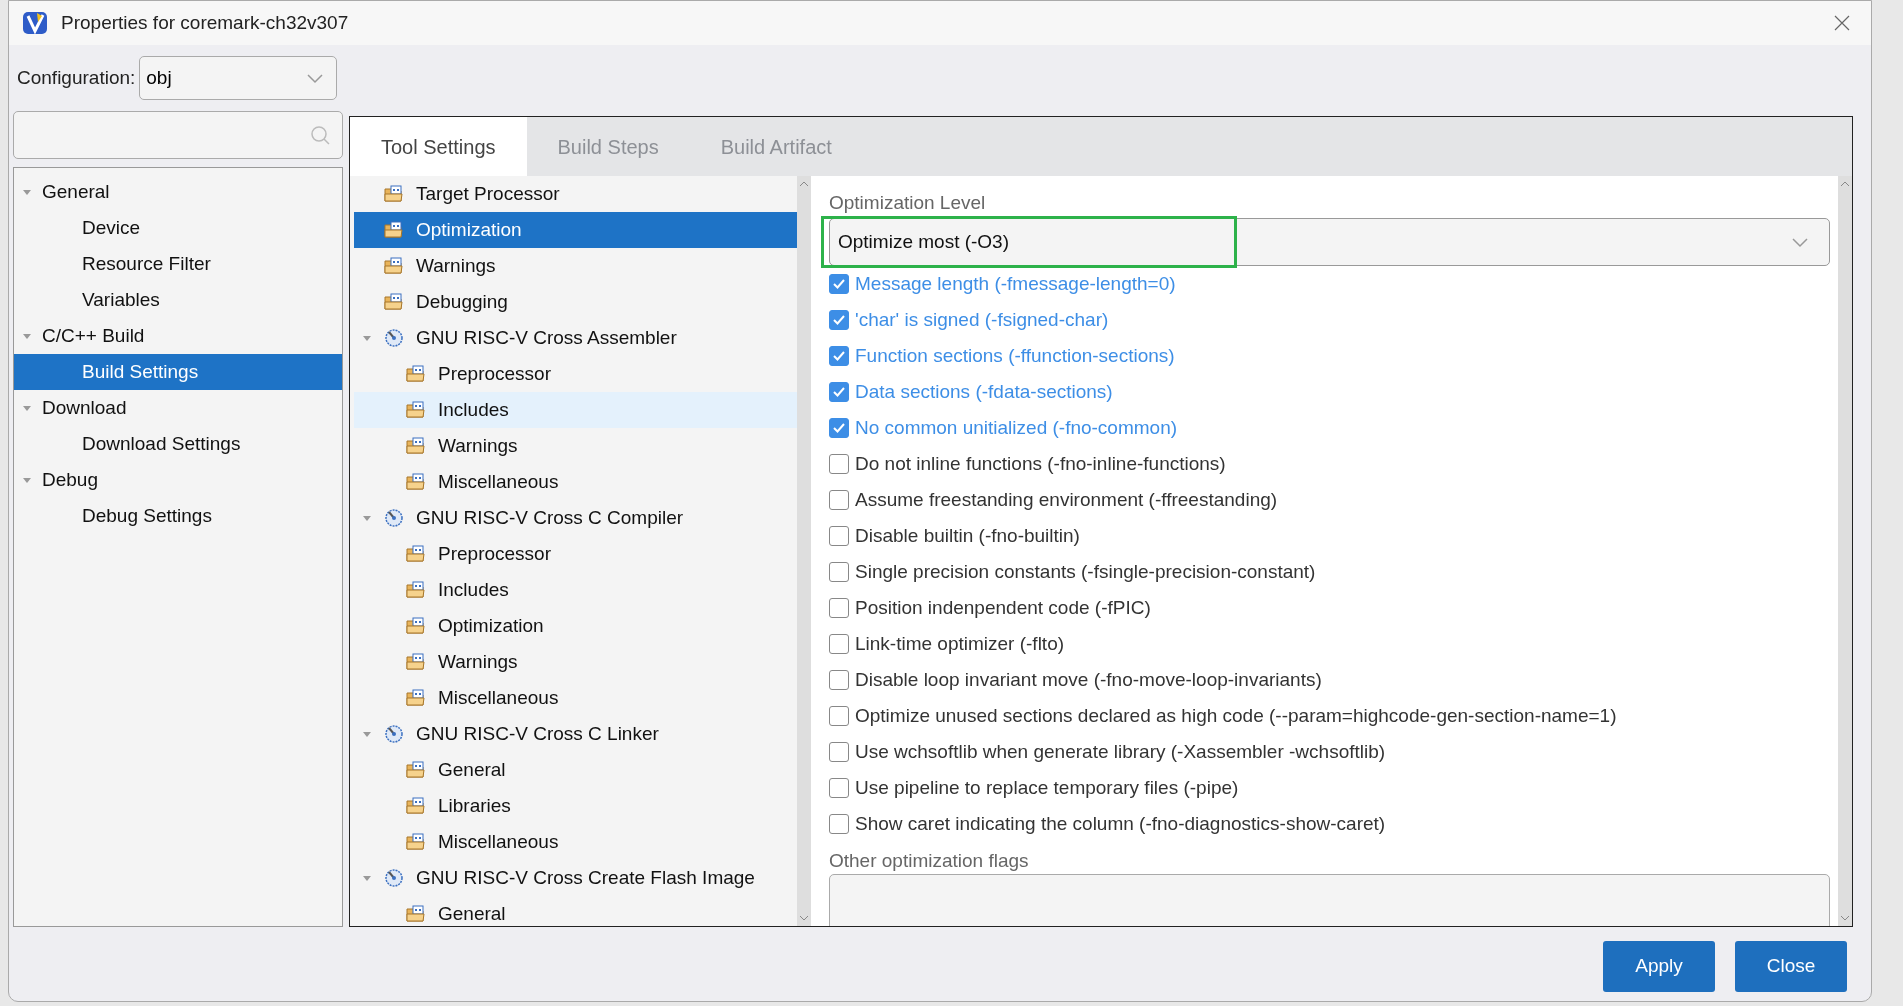 The width and height of the screenshot is (1903, 1006). What do you see at coordinates (575, 878) in the screenshot?
I see `tree-item: GNU RISC-V Cross Create Flash Image` at bounding box center [575, 878].